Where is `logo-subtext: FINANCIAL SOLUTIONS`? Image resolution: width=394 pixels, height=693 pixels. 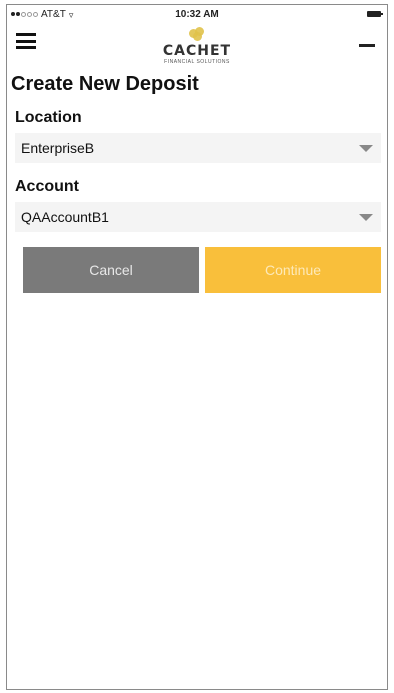
logo-subtext: FINANCIAL SOLUTIONS is located at coordinates (197, 62).